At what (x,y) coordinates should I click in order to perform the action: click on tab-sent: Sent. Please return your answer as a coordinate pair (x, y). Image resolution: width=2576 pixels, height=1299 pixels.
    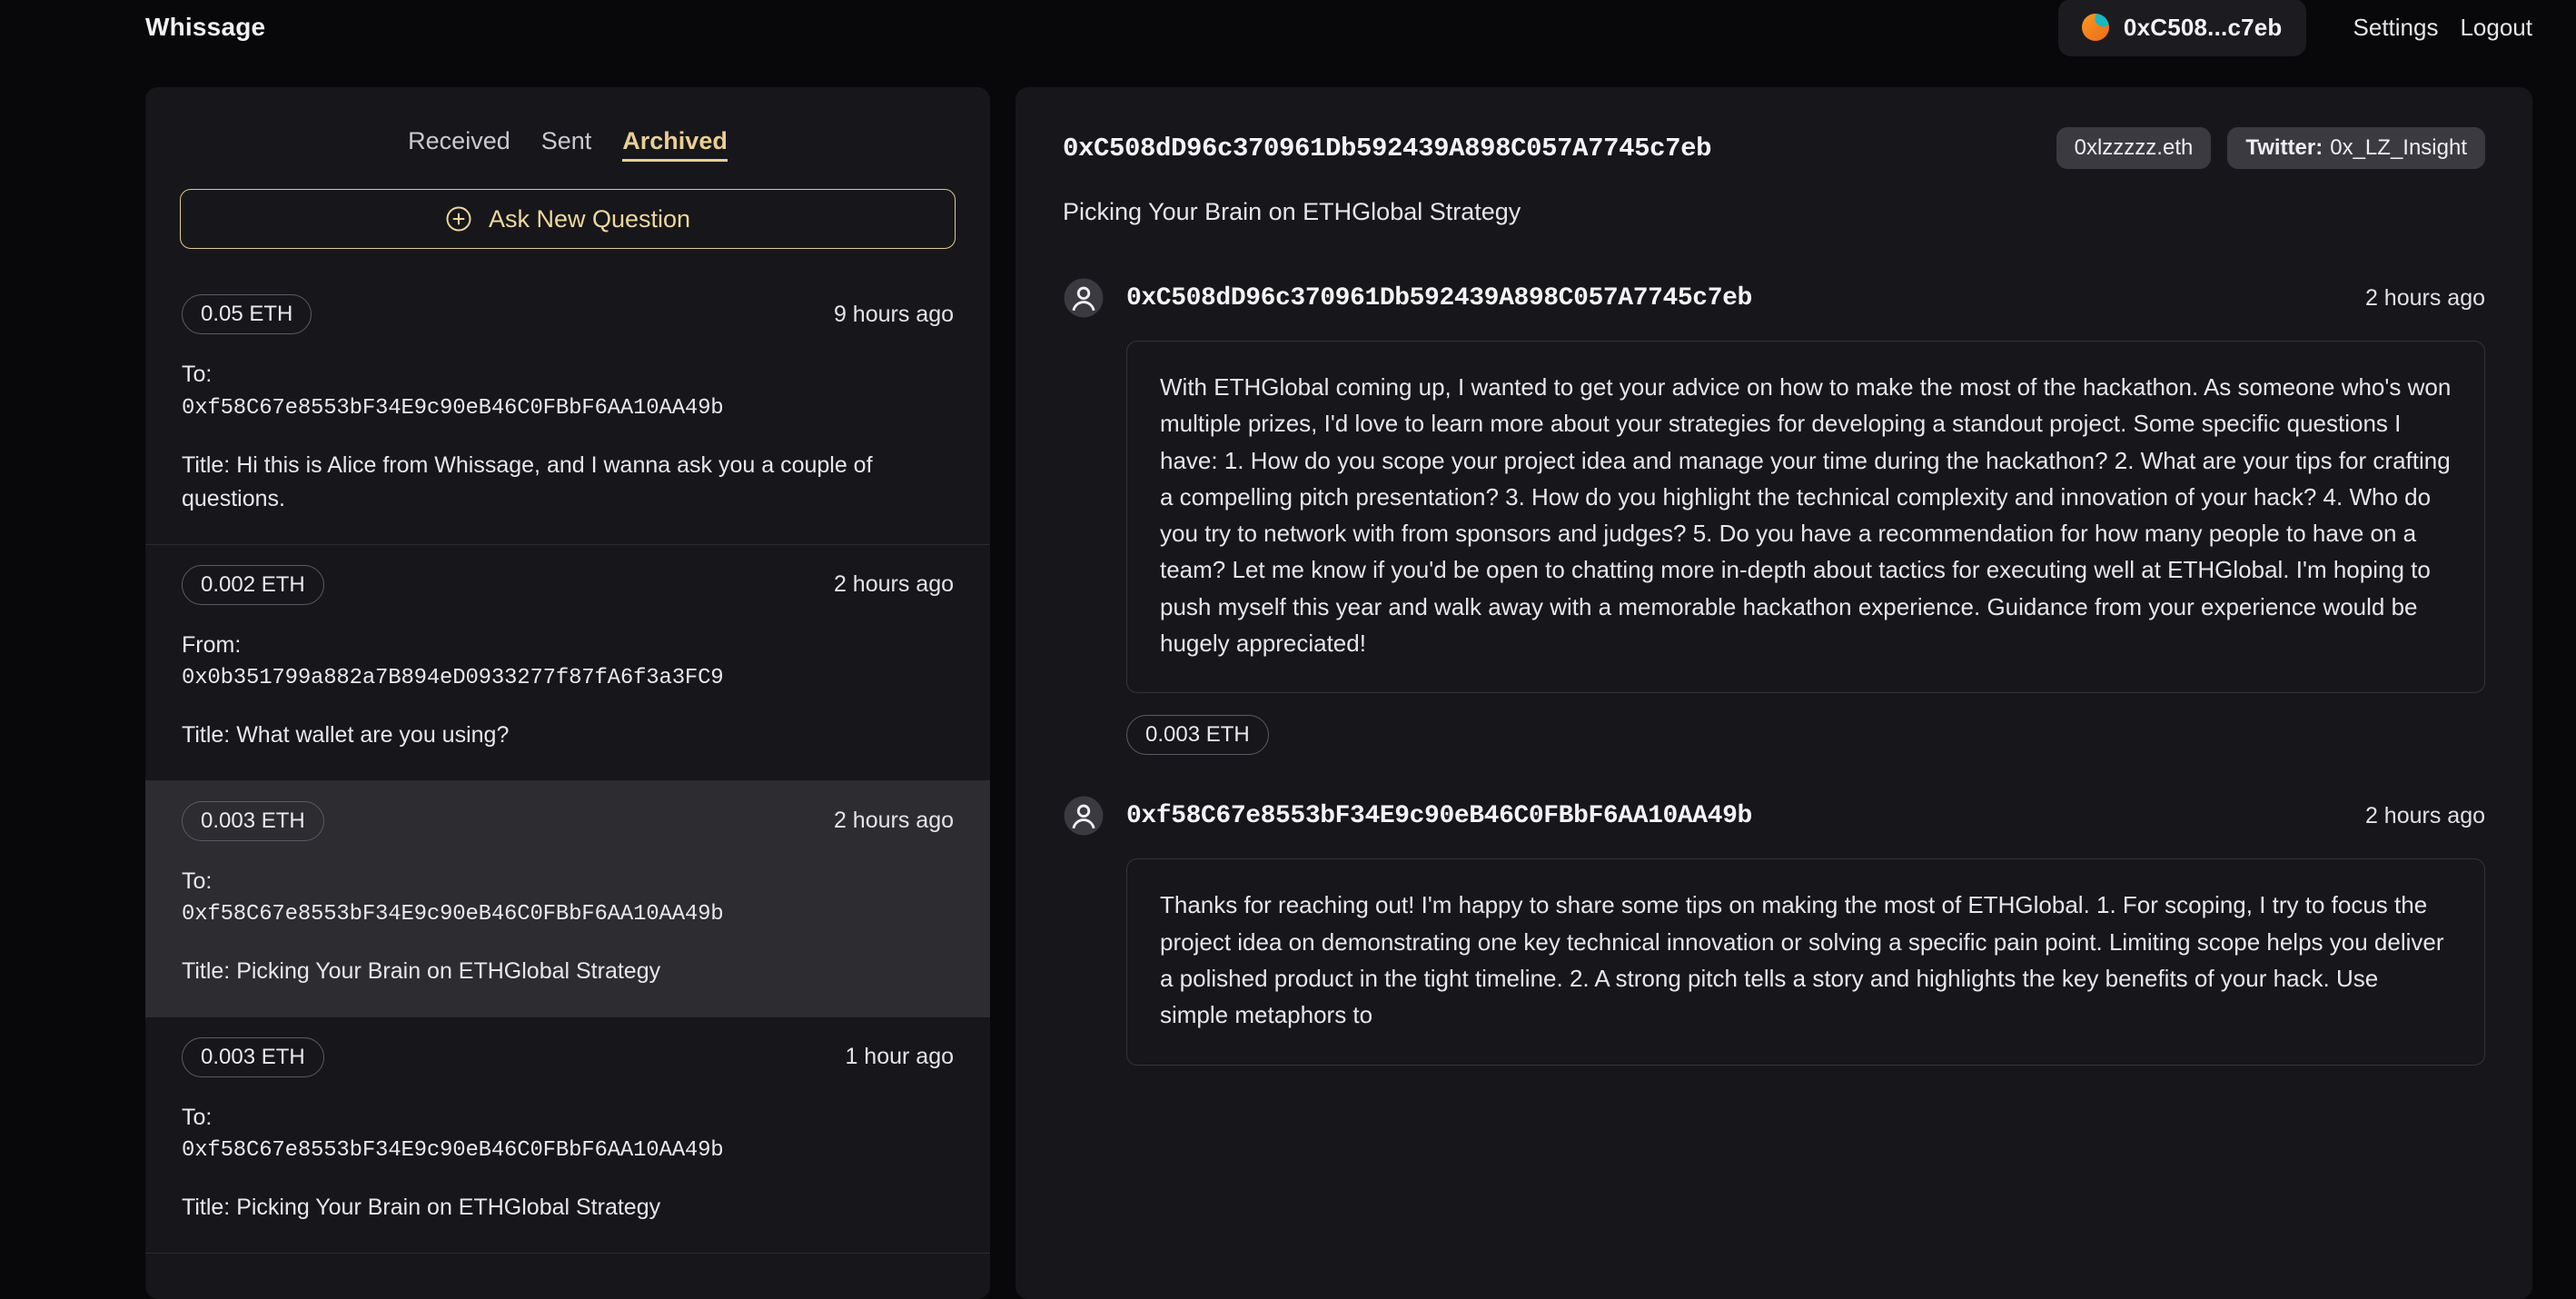
    Looking at the image, I should click on (566, 143).